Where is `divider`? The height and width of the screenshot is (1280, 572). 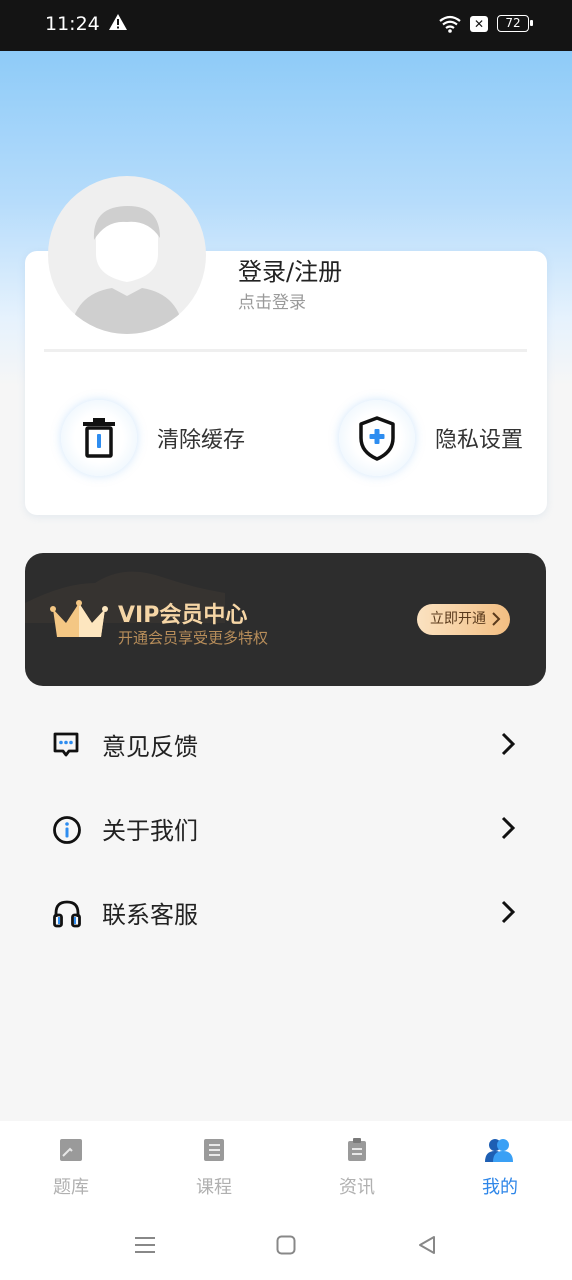
divider is located at coordinates (285, 350).